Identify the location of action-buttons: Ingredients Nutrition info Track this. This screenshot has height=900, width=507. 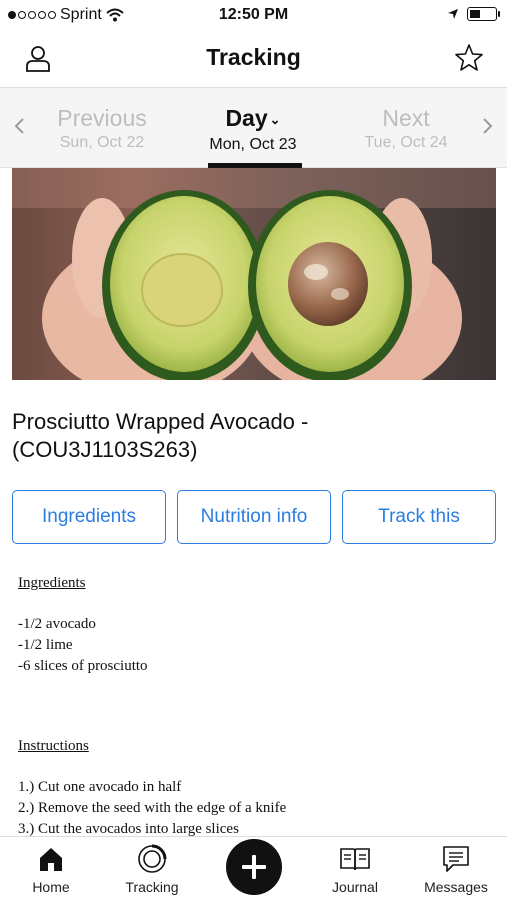
(254, 517).